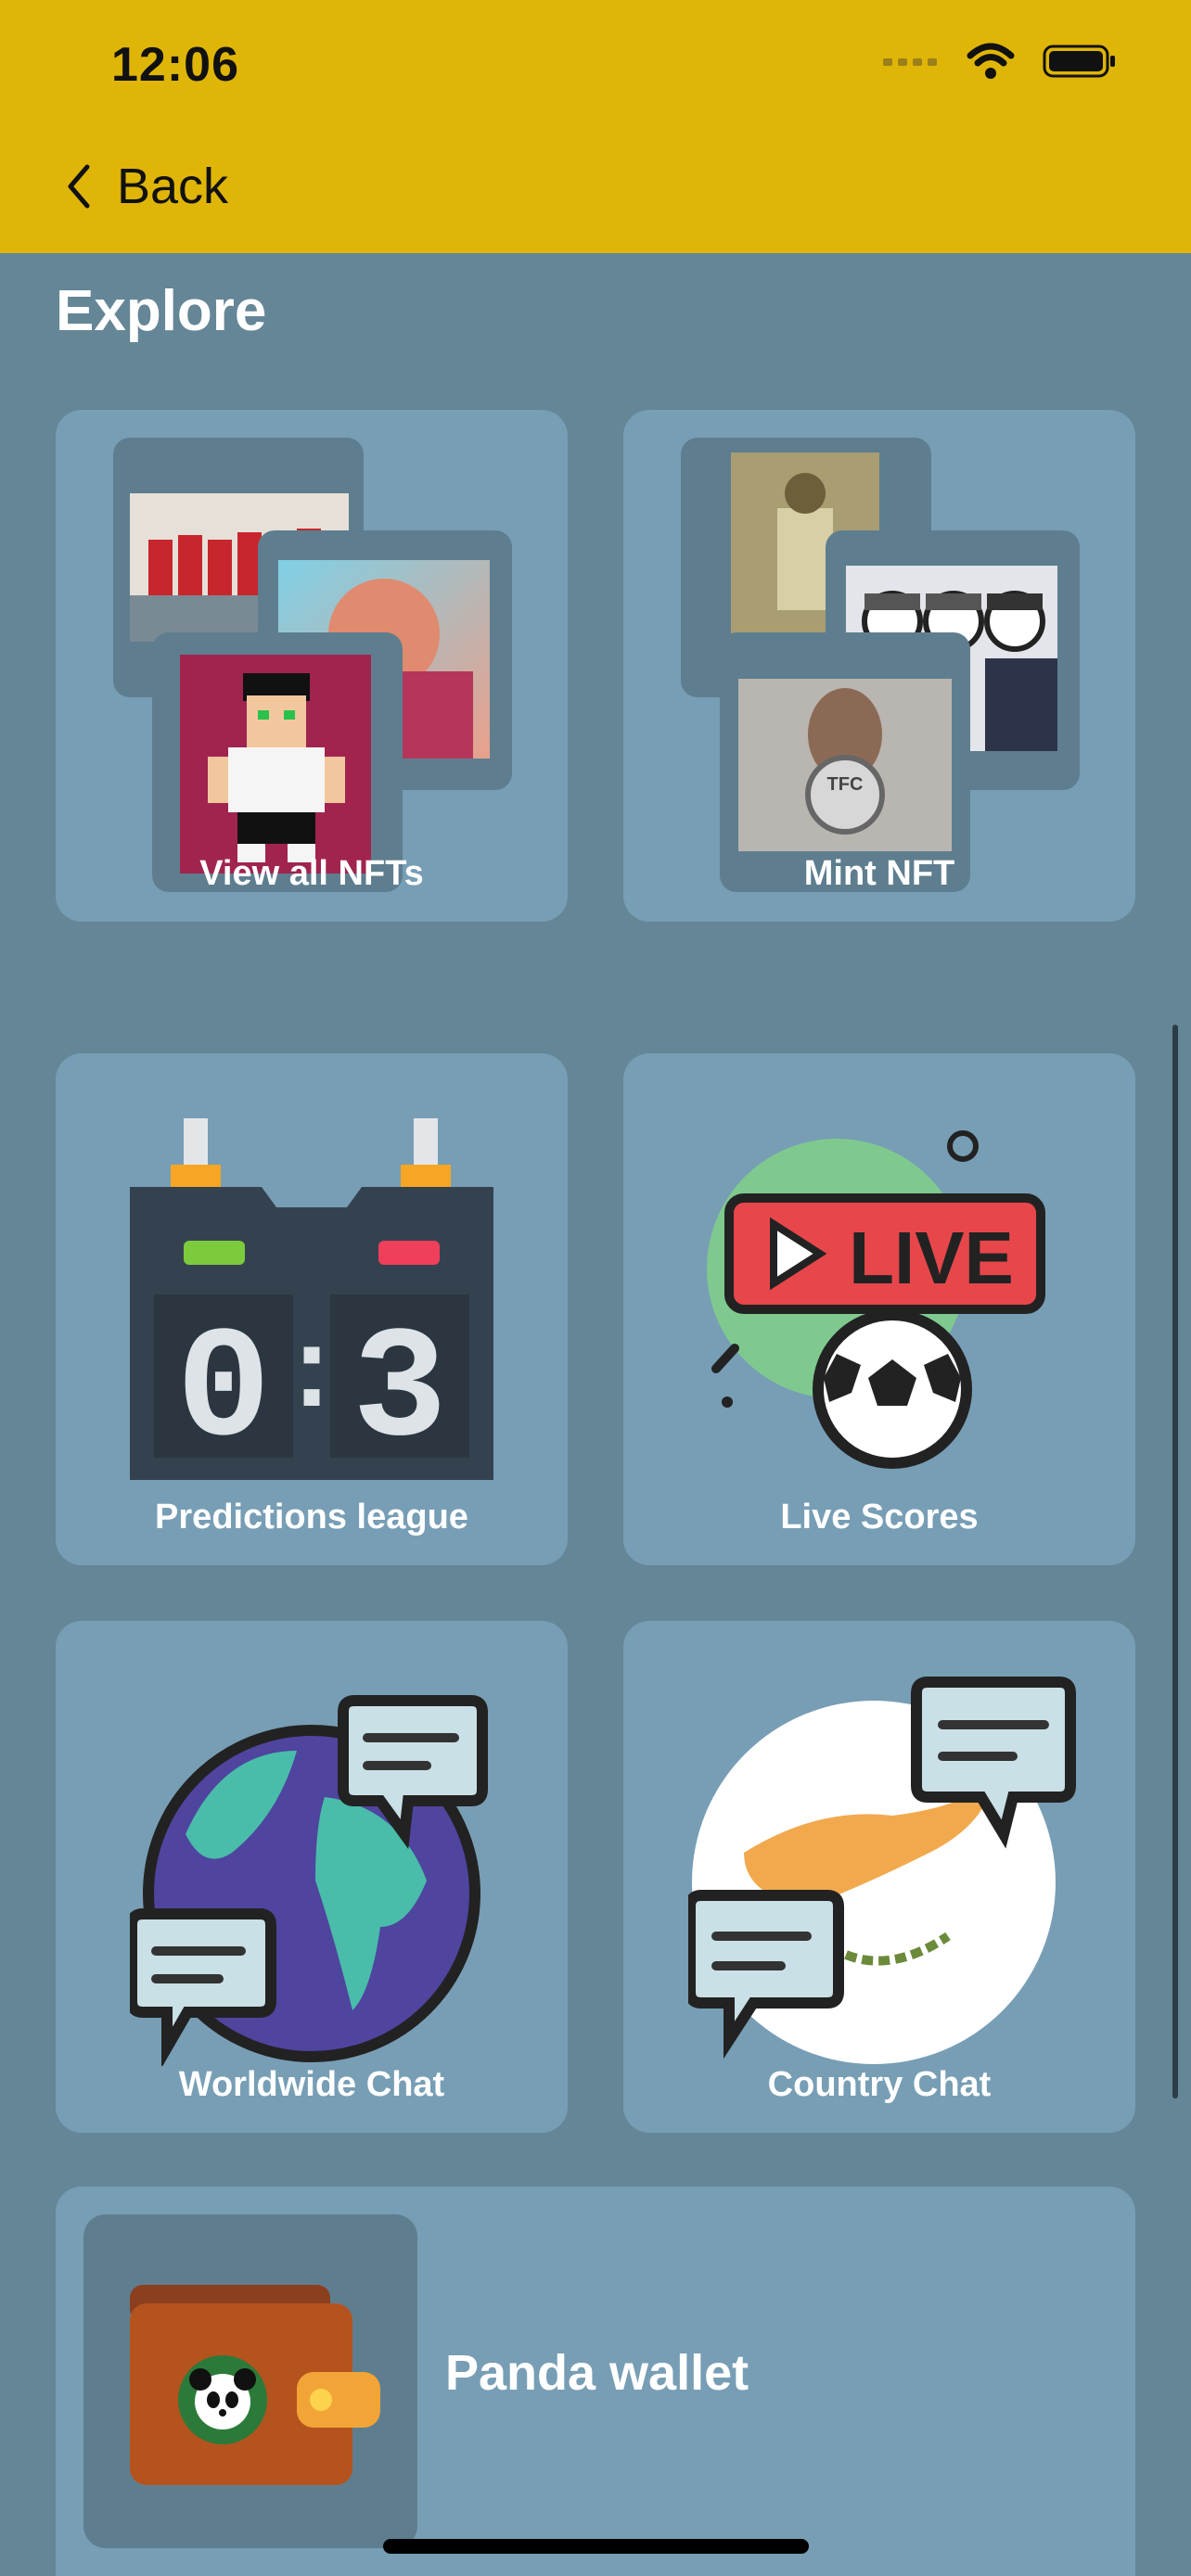  Describe the element at coordinates (399, 1391) in the screenshot. I see `svg-text: 3` at that location.